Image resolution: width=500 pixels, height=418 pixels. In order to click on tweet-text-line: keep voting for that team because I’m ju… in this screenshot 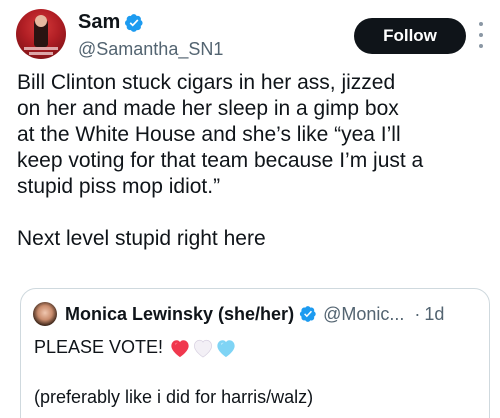, I will do `click(220, 160)`.